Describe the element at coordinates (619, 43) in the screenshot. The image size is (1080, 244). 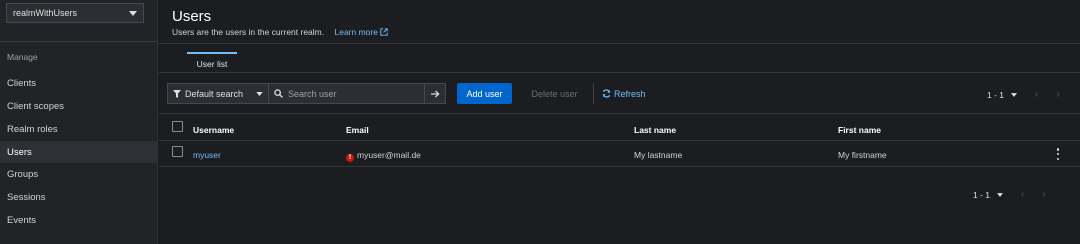
I see `header-divider` at that location.